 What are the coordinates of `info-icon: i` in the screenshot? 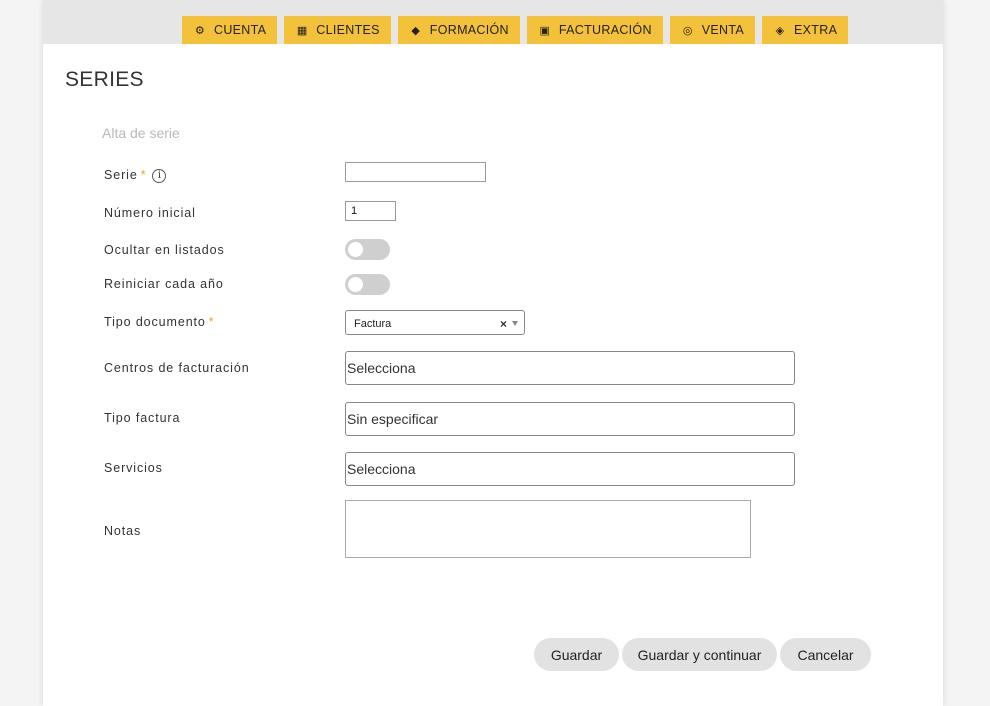 It's located at (159, 176).